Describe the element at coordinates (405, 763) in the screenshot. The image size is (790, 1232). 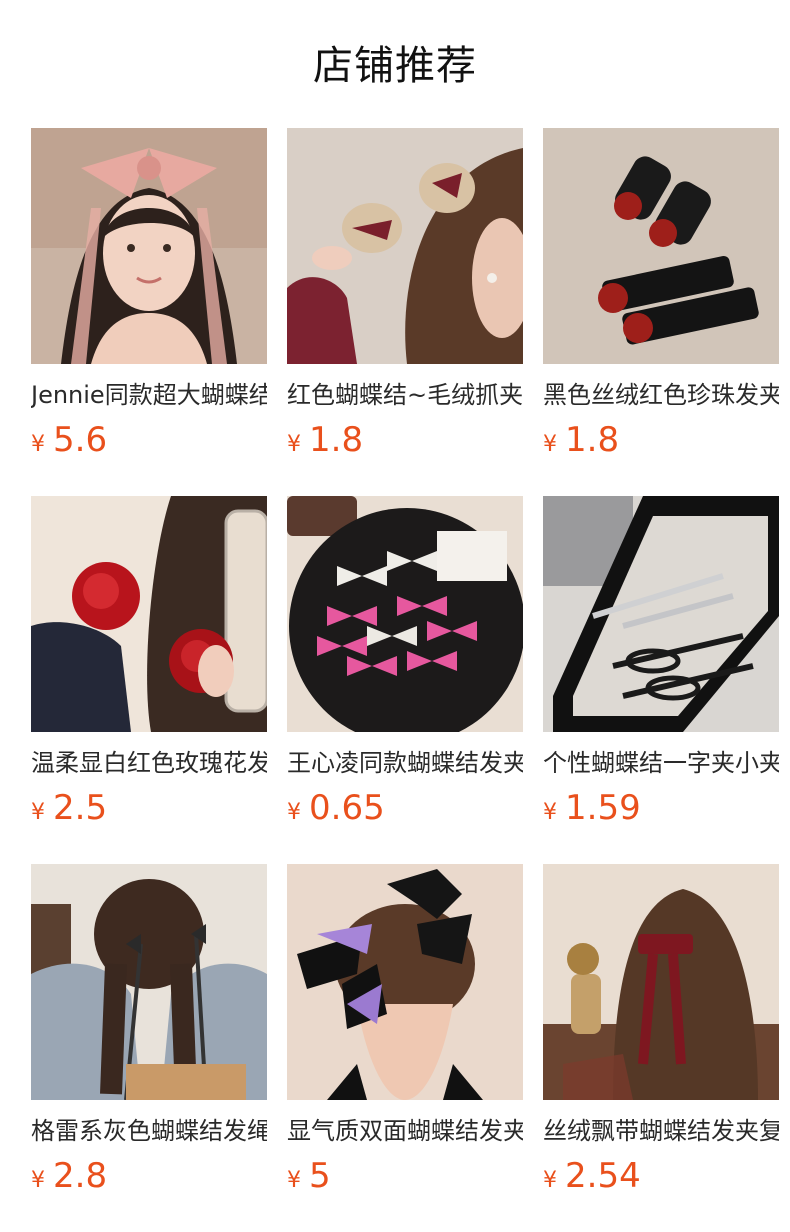
I see `product-name: 王心凌同款蝴蝶结发夹` at that location.